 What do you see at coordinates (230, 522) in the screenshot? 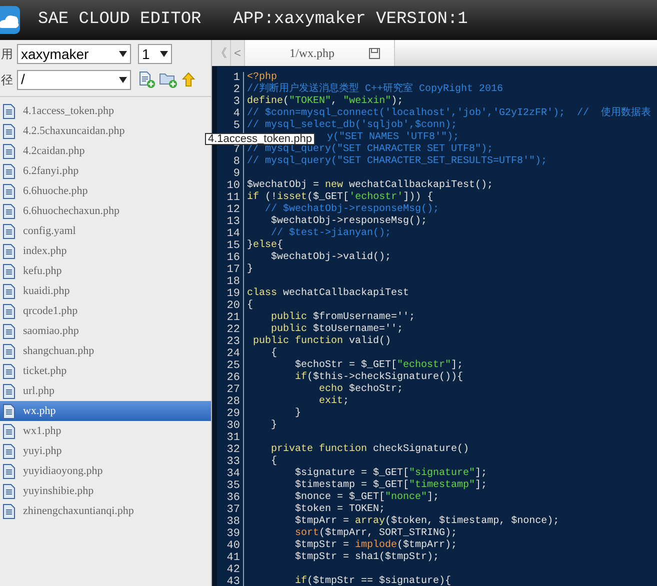
I see `line-number: 38` at bounding box center [230, 522].